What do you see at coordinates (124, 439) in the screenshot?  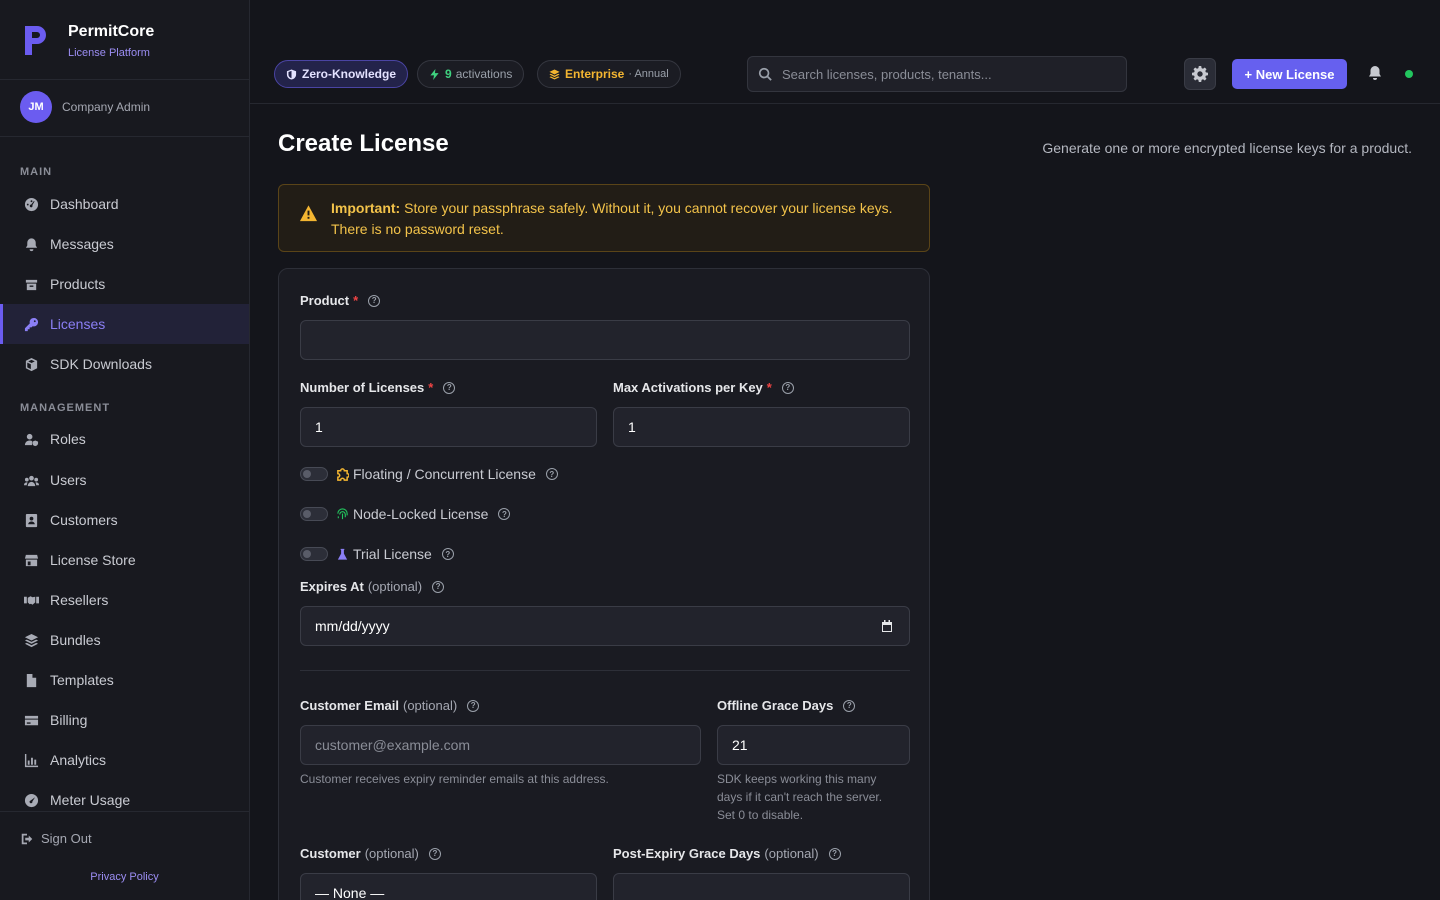 I see `sidebar-item-roles: Roles` at bounding box center [124, 439].